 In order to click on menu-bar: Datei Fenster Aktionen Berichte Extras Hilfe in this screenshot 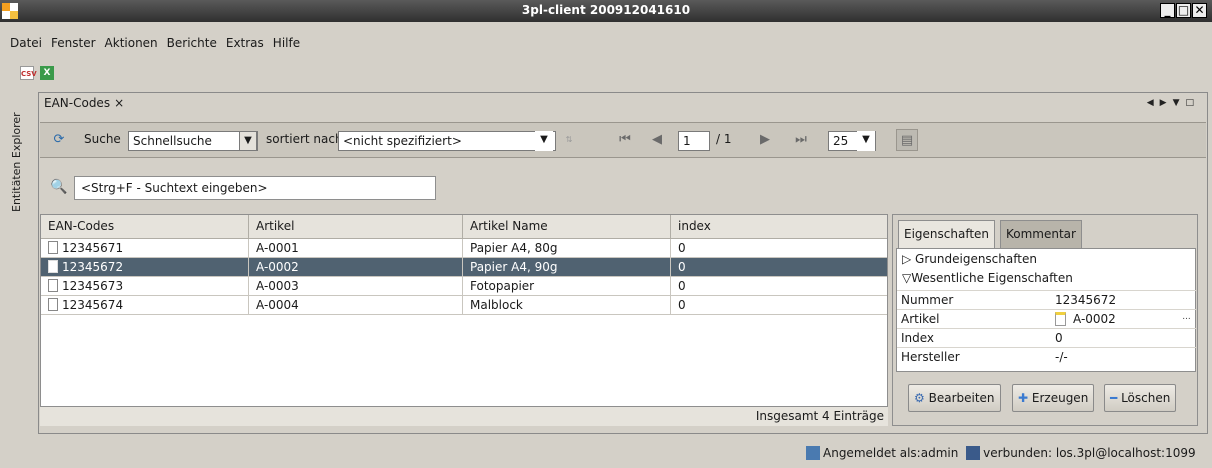, I will do `click(159, 45)`.